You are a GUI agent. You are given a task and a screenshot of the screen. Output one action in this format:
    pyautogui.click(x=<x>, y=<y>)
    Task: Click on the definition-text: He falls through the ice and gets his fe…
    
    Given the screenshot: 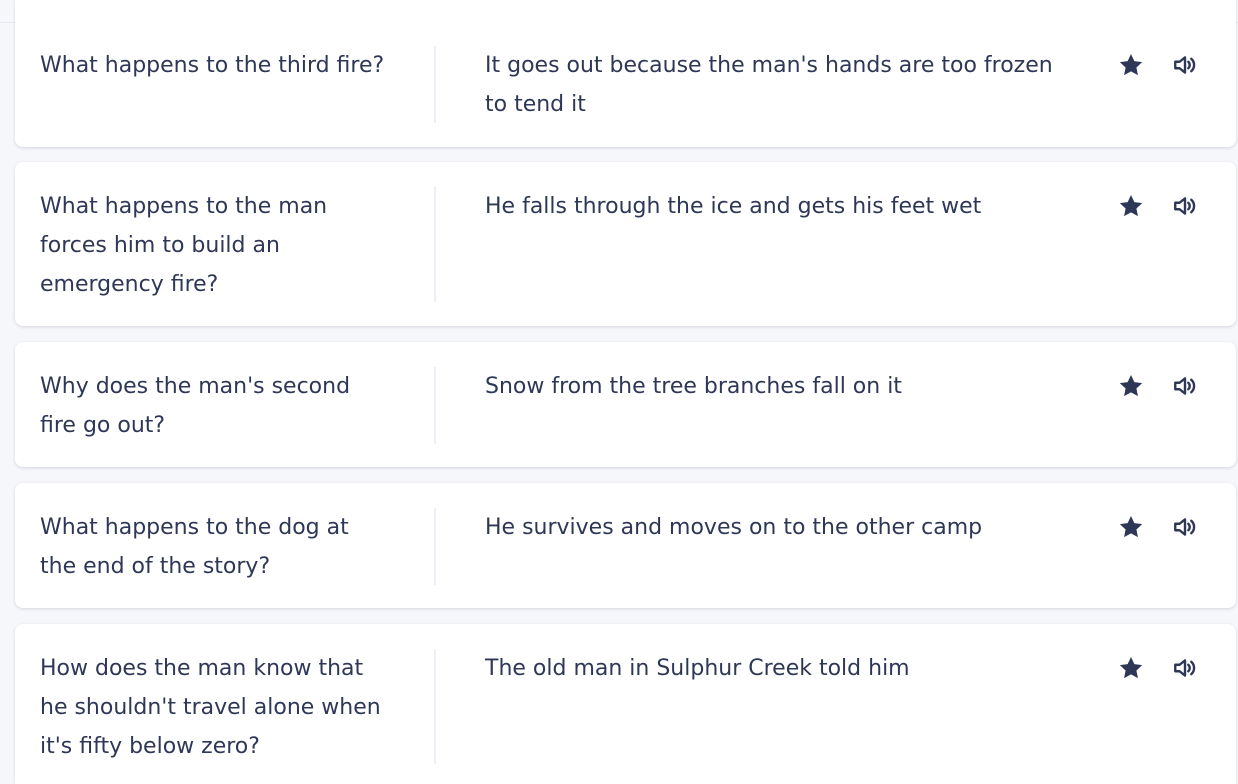 What is the action you would take?
    pyautogui.click(x=733, y=206)
    